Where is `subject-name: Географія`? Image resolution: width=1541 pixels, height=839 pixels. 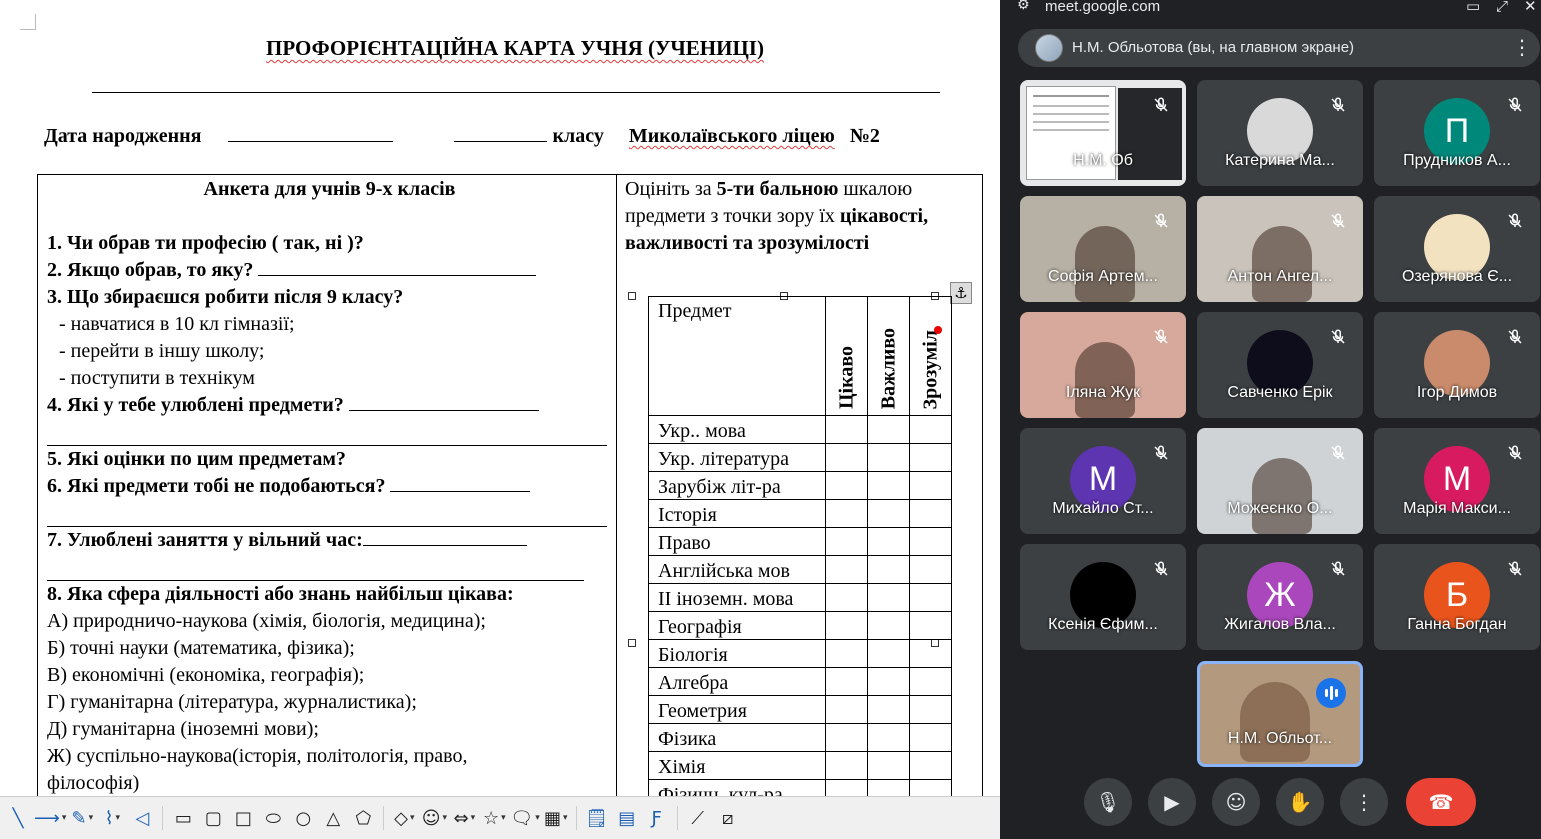
subject-name: Географія is located at coordinates (737, 625).